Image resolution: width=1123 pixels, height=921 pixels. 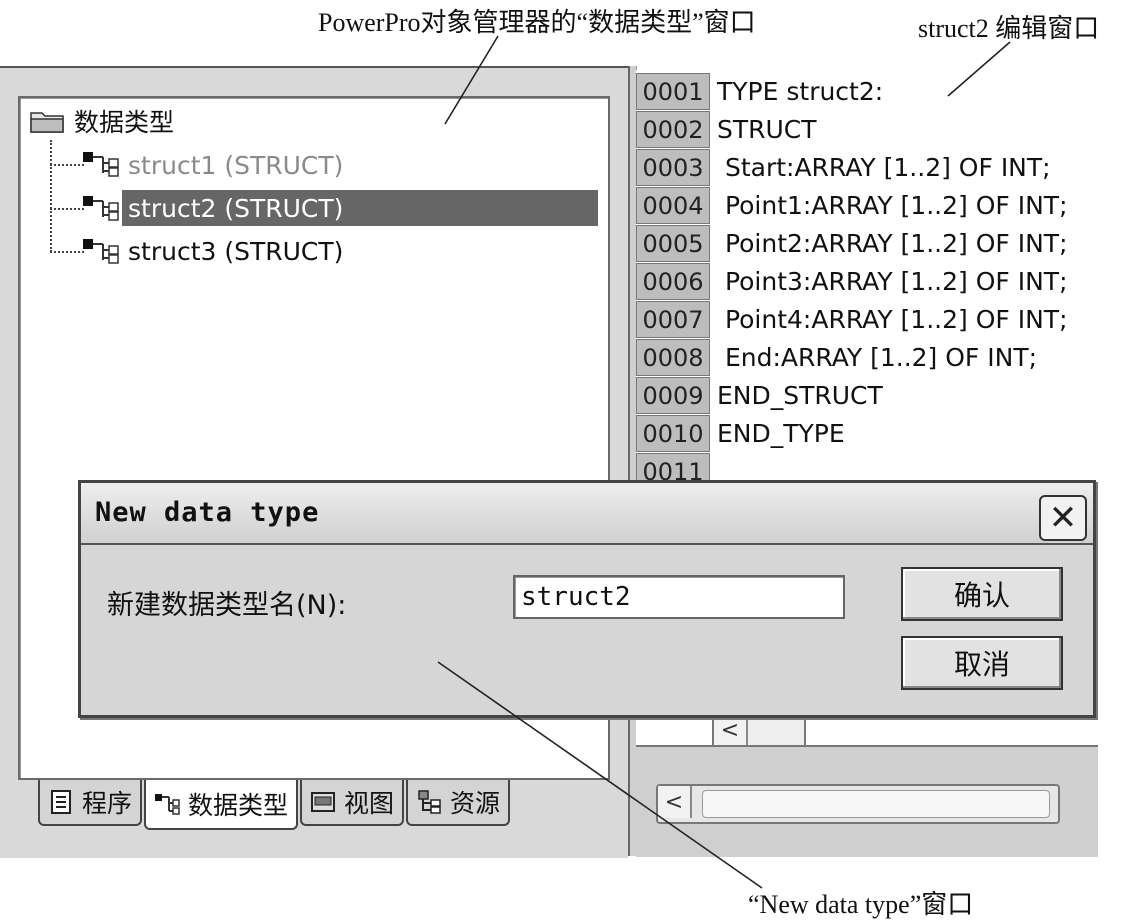 I want to click on close-icon: ✕, so click(x=1063, y=518).